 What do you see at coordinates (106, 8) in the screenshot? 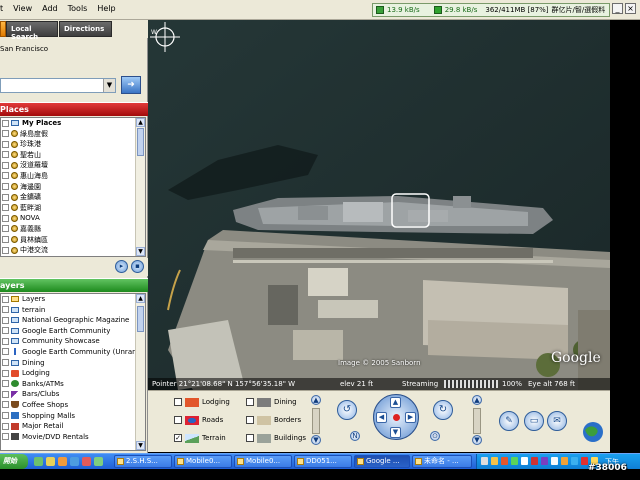
I see `menu-item-help: Help` at bounding box center [106, 8].